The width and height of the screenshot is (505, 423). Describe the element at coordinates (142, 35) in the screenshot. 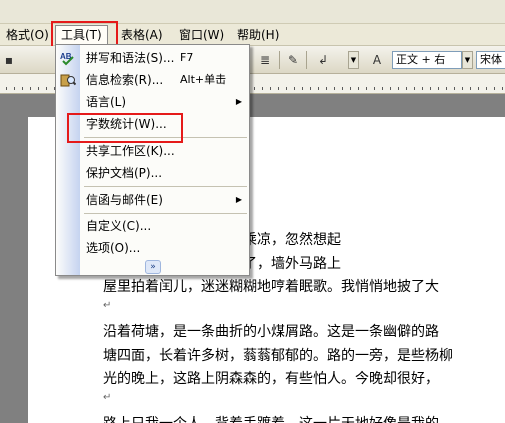

I see `menu-table: 表格(A)` at that location.